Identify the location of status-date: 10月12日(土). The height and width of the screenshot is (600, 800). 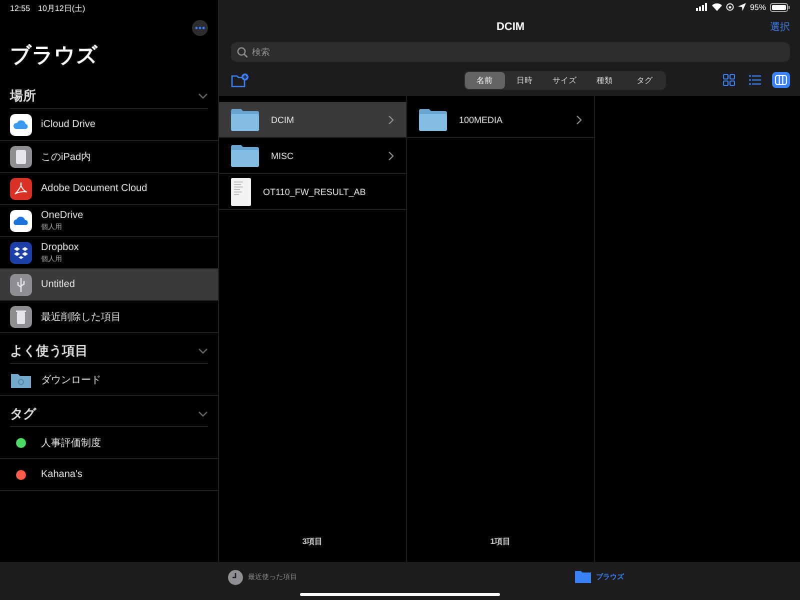
(62, 8).